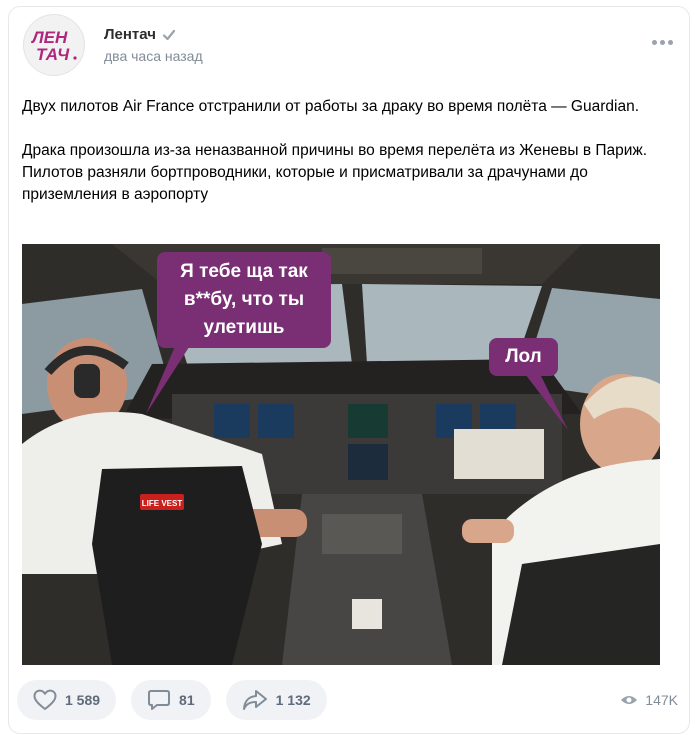 This screenshot has height=735, width=699. I want to click on views-counter: 147K, so click(649, 700).